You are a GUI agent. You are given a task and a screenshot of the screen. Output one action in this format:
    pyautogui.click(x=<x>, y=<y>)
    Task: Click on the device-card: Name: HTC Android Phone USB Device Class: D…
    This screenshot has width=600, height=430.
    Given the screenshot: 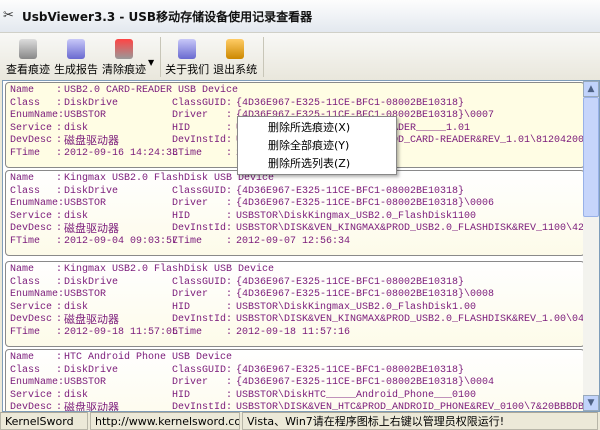 What is the action you would take?
    pyautogui.click(x=302, y=380)
    